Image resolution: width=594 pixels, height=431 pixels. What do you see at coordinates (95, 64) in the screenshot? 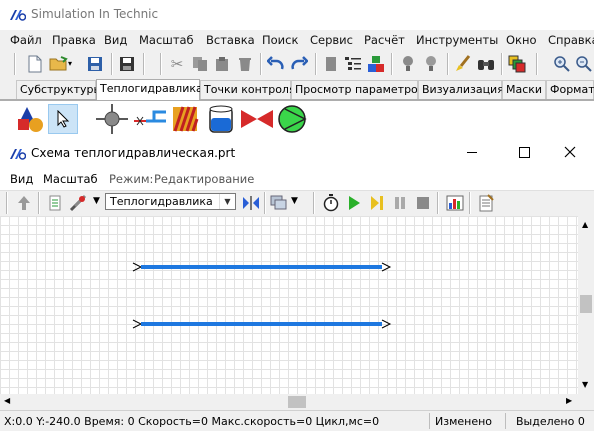
I see `save-icon` at bounding box center [95, 64].